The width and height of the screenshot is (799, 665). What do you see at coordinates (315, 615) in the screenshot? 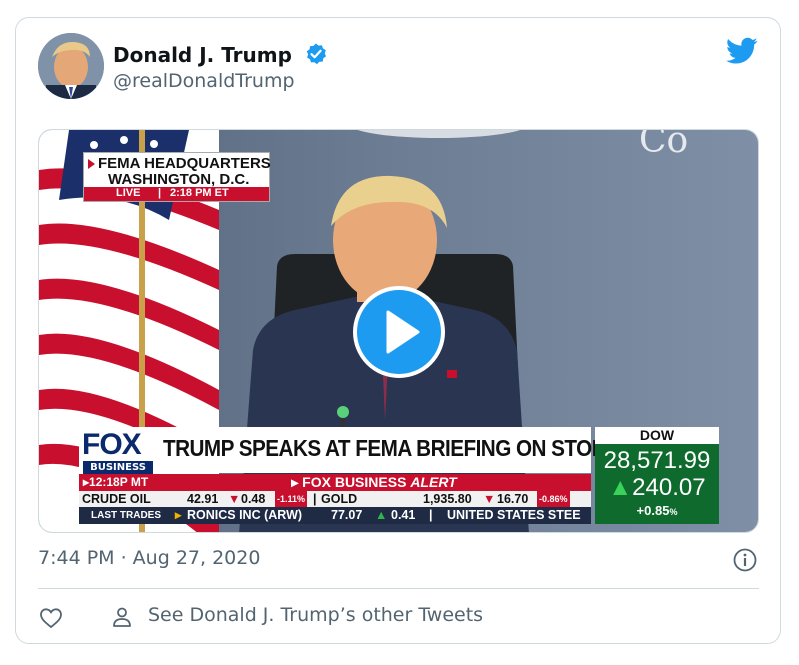
I see `see-other-tweets-link: See Donald J. Trump’s other Tweets` at bounding box center [315, 615].